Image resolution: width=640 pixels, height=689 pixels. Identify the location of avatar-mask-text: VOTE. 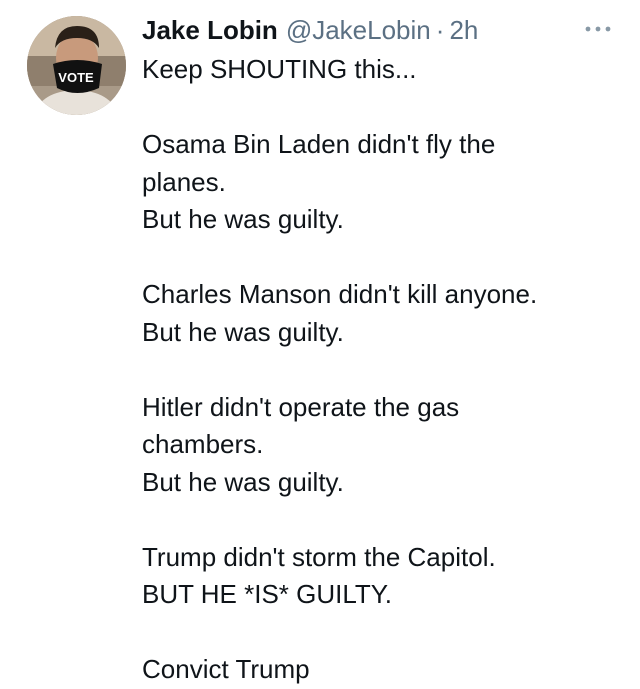
(76, 77).